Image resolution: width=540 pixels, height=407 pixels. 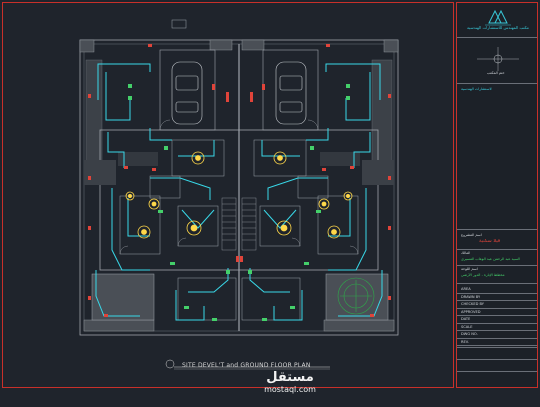 I want to click on shade-right-top, so click(x=378, y=172).